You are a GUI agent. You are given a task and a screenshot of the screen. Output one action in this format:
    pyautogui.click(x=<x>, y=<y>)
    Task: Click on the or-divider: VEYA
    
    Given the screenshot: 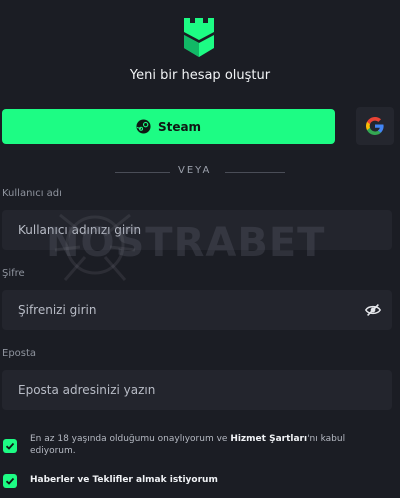 What is the action you would take?
    pyautogui.click(x=200, y=172)
    